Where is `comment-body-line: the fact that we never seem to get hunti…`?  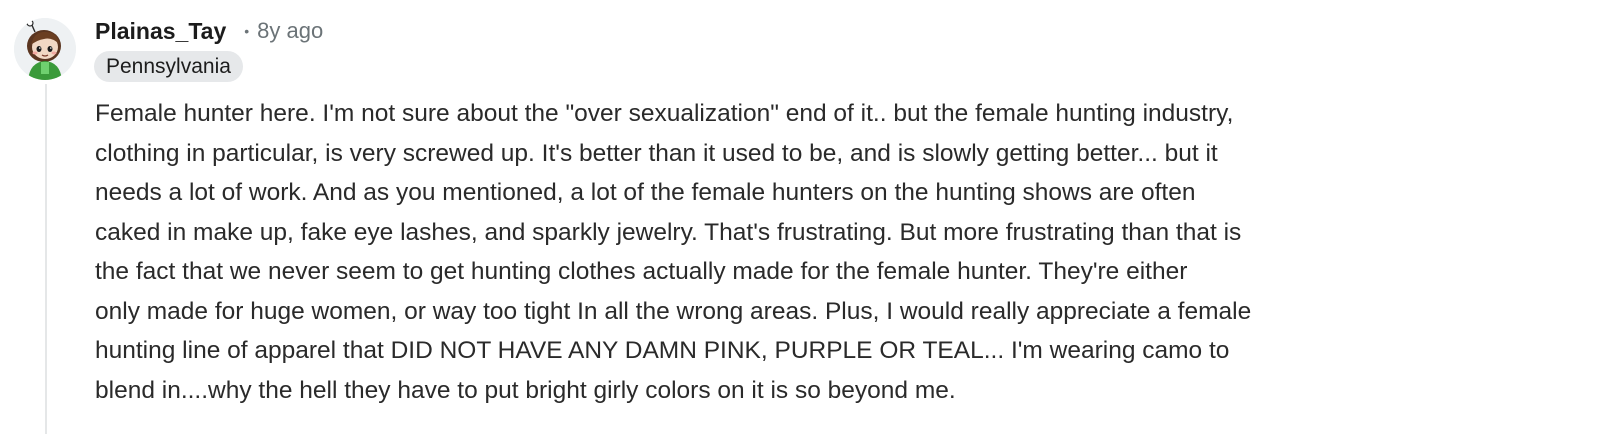
comment-body-line: the fact that we never seem to get hunti… is located at coordinates (641, 271).